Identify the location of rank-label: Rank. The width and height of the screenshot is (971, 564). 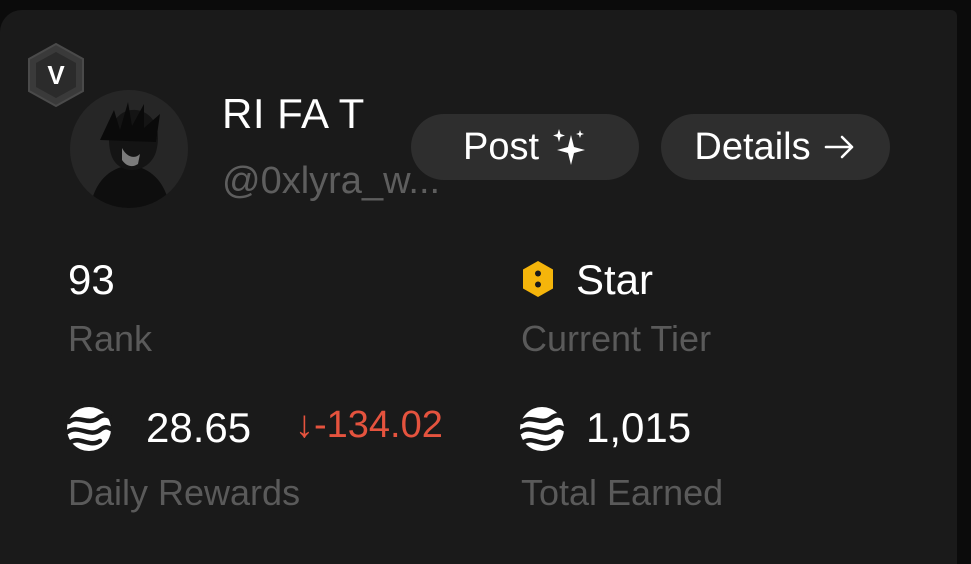
(110, 338).